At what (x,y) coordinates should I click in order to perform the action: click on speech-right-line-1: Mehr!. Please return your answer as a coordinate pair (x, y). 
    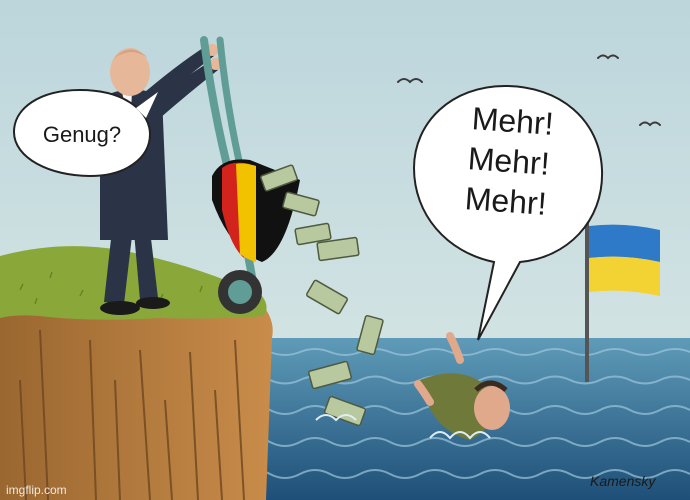
    Looking at the image, I should click on (513, 121).